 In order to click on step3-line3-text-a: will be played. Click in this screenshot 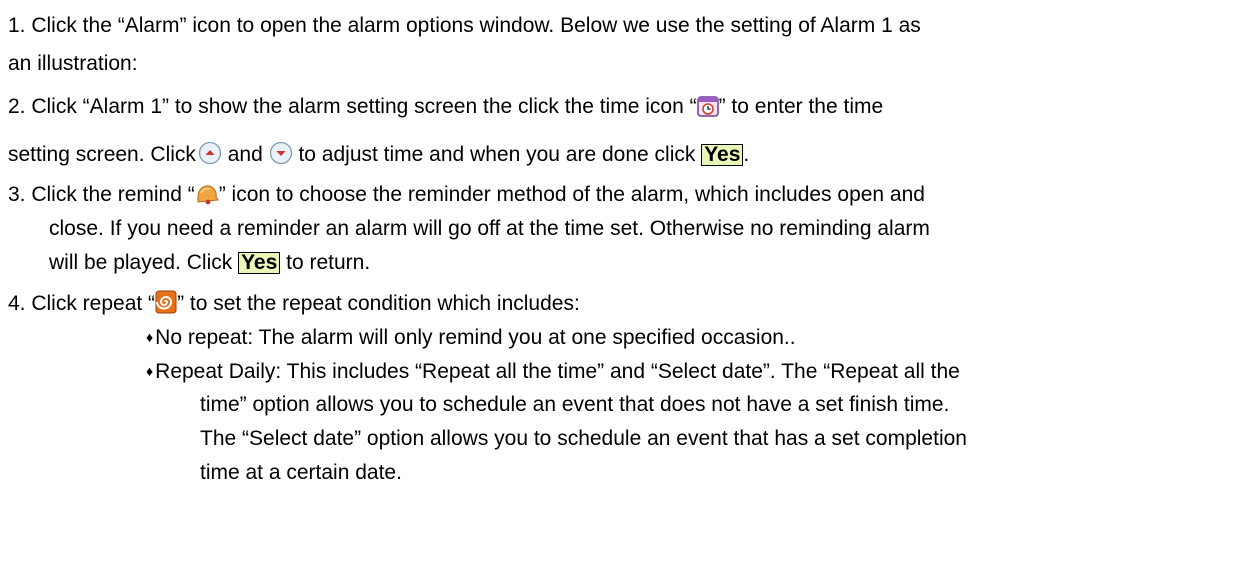, I will do `click(144, 262)`.